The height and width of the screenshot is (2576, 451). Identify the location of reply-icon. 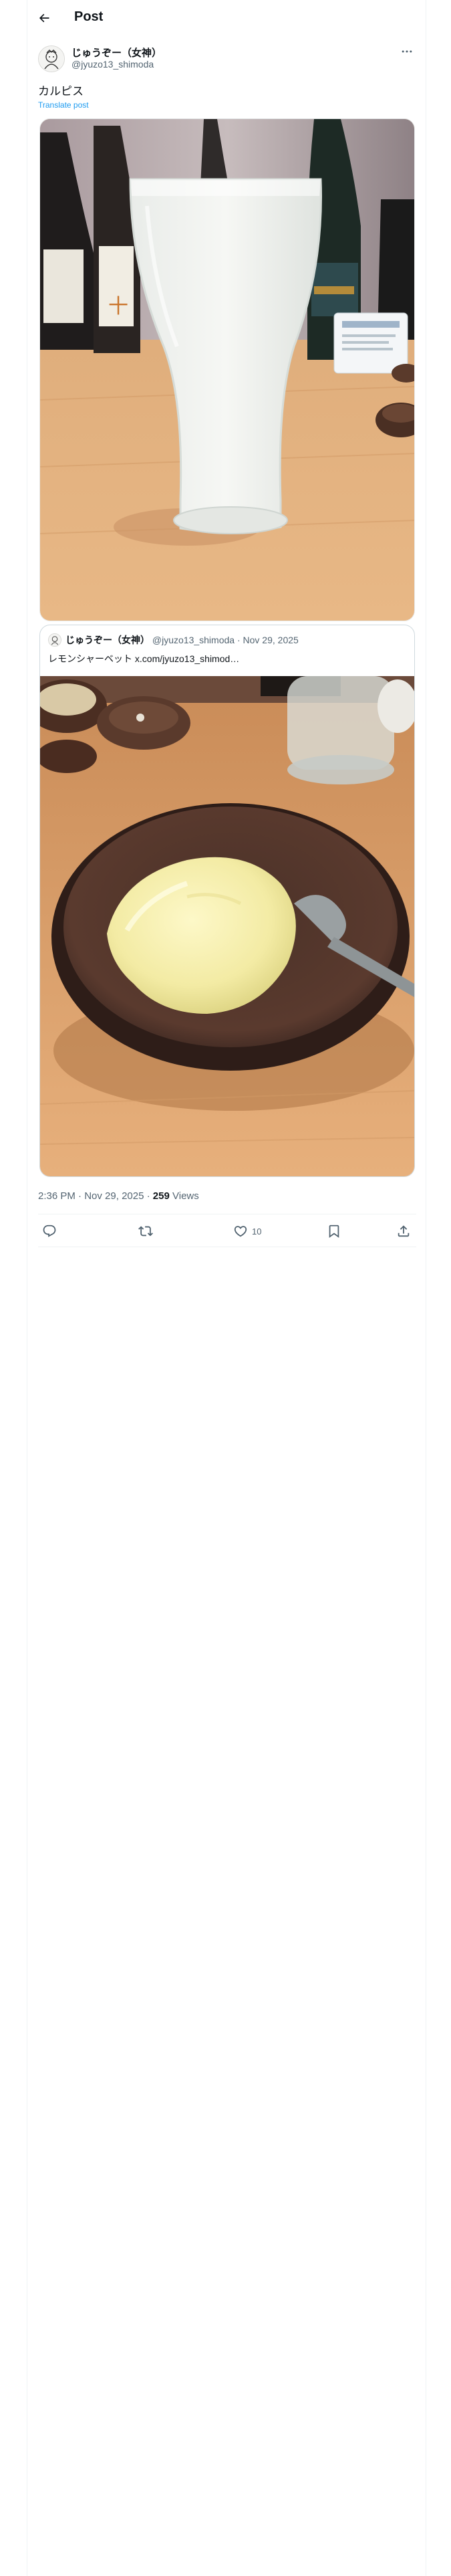
(49, 1231).